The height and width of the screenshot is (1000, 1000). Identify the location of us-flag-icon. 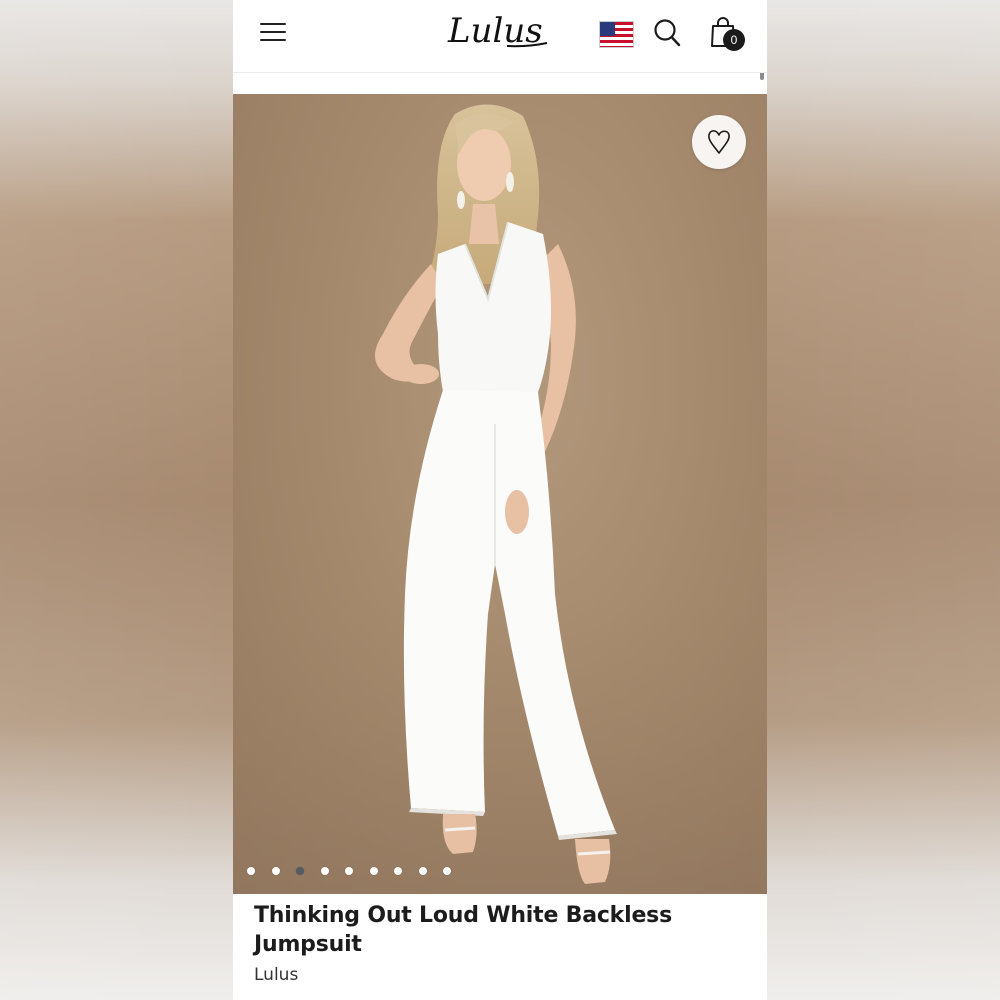
(616, 34).